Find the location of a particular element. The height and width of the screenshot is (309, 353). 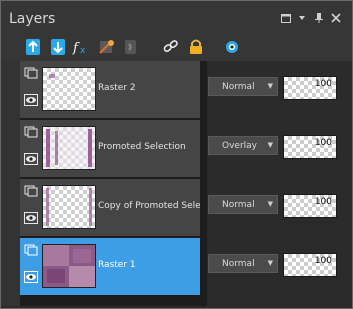

layer-row-copy-of-promoted-selection: Copy of Promoted Selection is located at coordinates (110, 207).